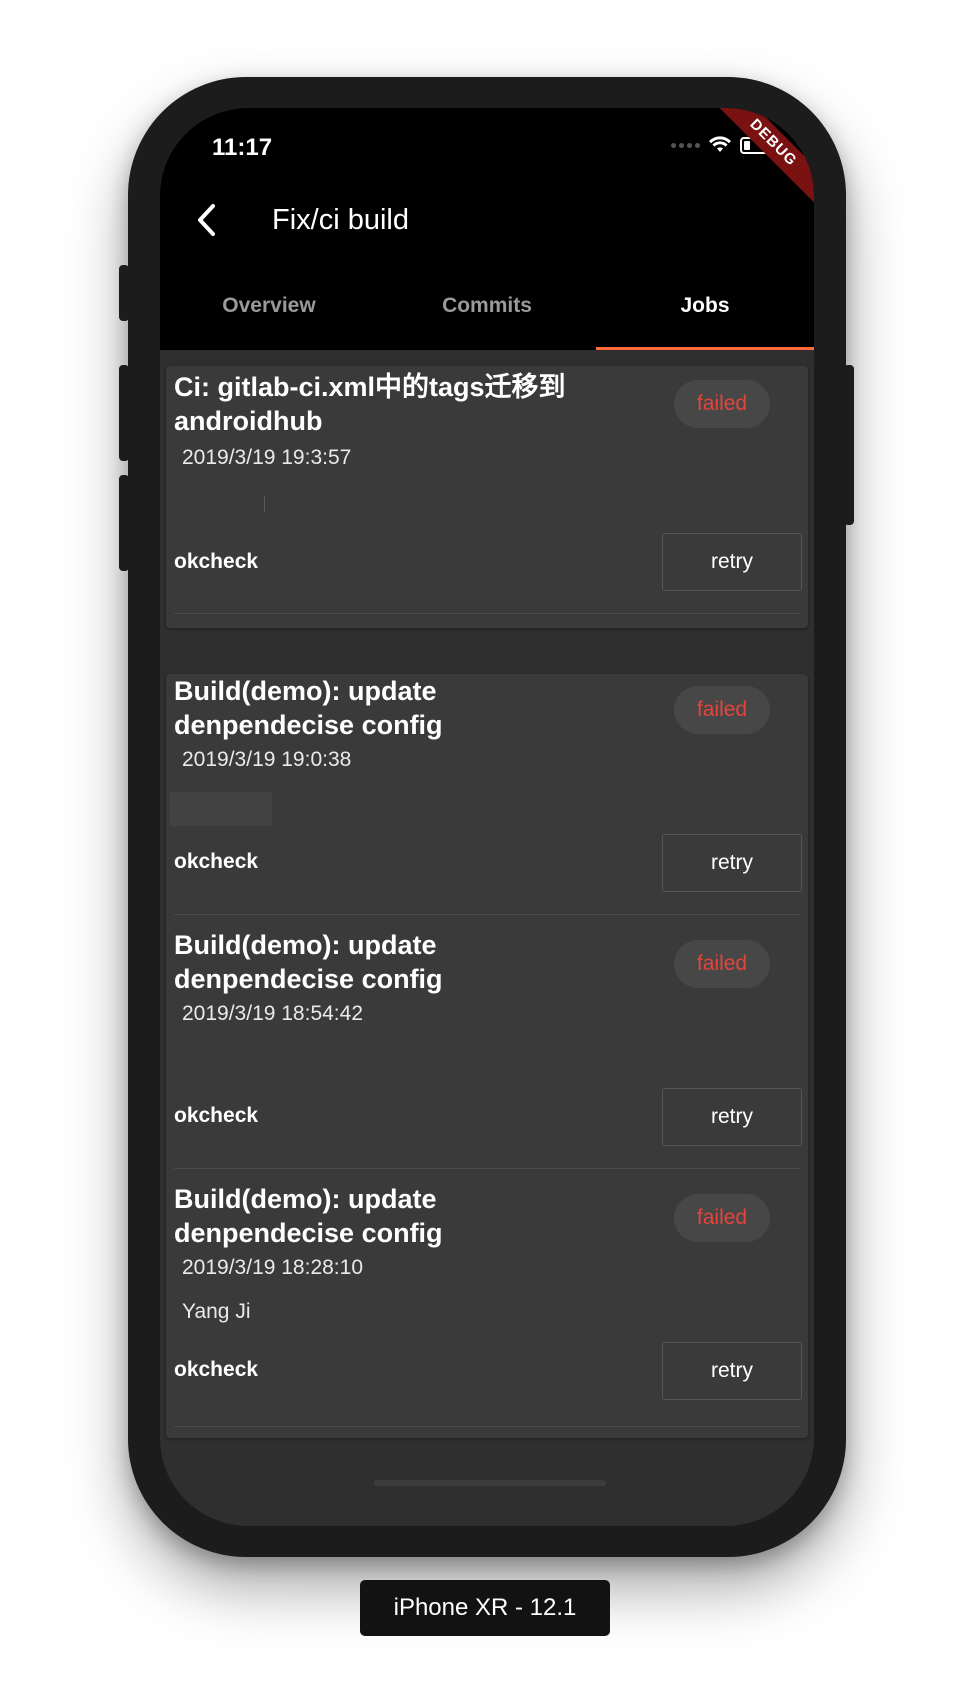 The height and width of the screenshot is (1706, 972). I want to click on volume-up-button, so click(124, 413).